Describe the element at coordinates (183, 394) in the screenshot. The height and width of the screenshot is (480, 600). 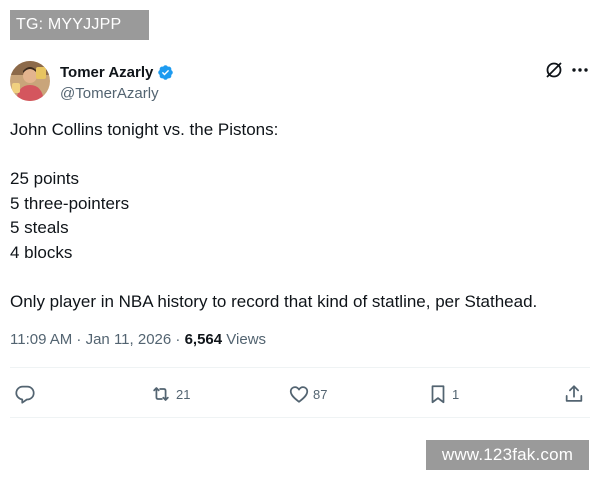
I see `retweet-count: 21` at that location.